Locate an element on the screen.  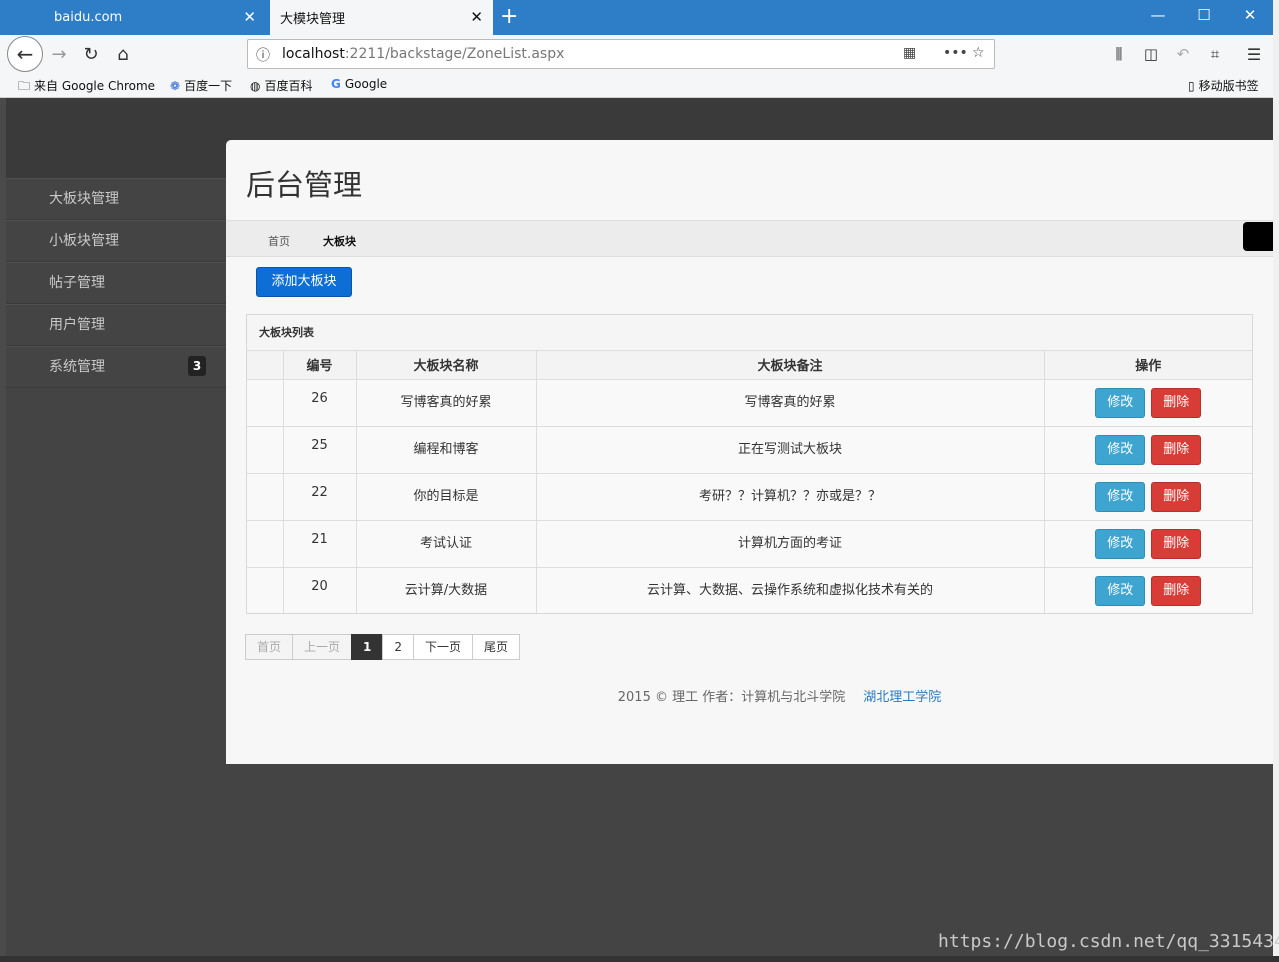
qr-code-icon: ▦ is located at coordinates (909, 53).